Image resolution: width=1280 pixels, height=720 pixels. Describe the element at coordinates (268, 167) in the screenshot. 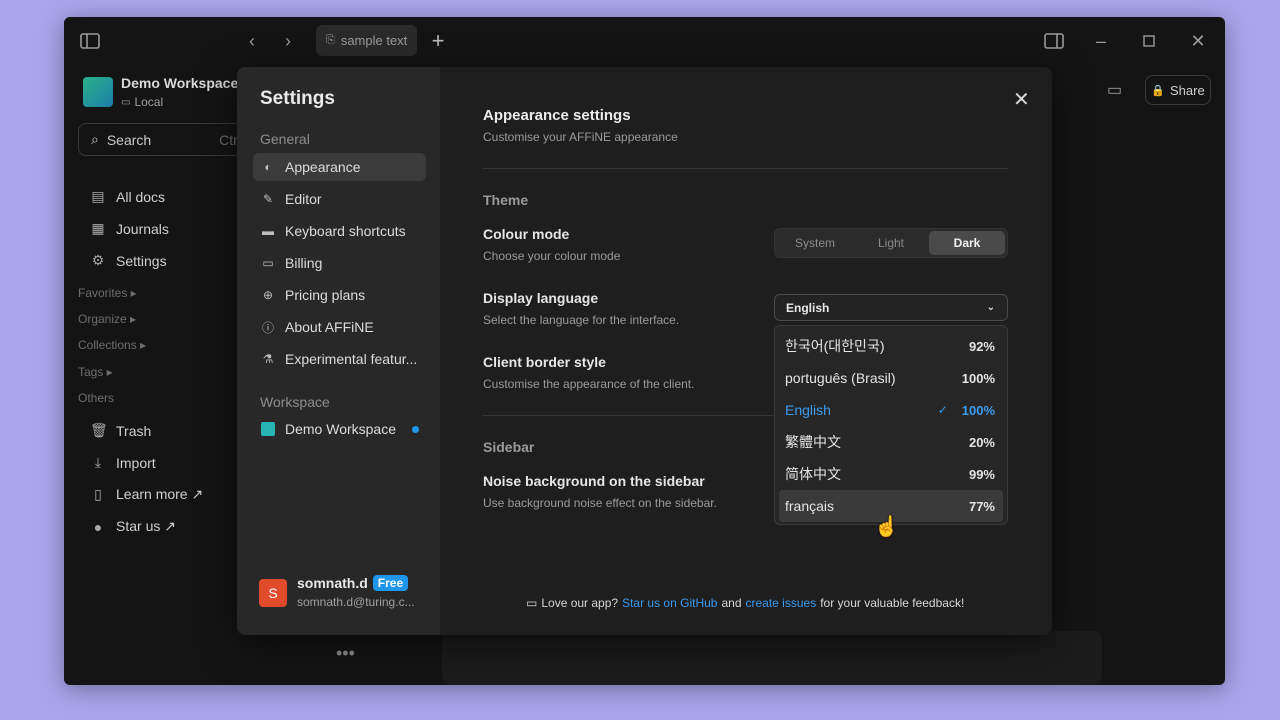

I see `palette-icon: ◐` at that location.